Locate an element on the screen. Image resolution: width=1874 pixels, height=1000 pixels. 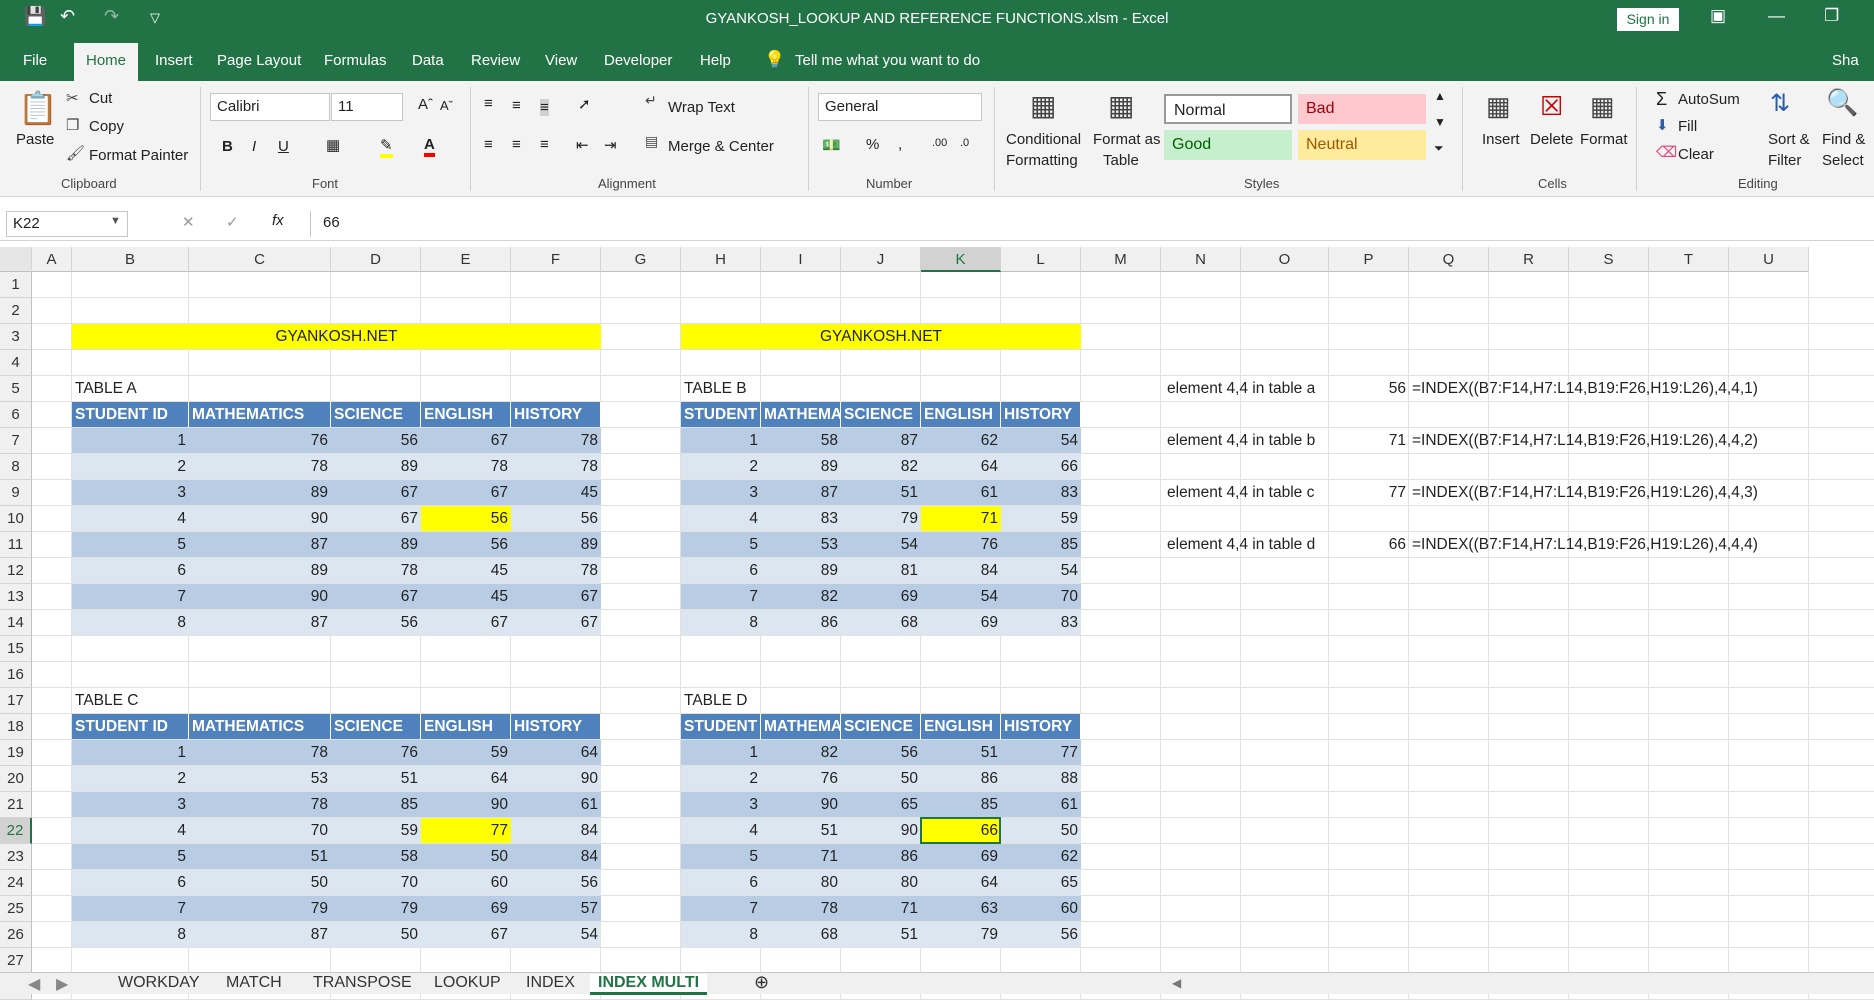
decrease-indent-icon: ⇤ is located at coordinates (582, 145).